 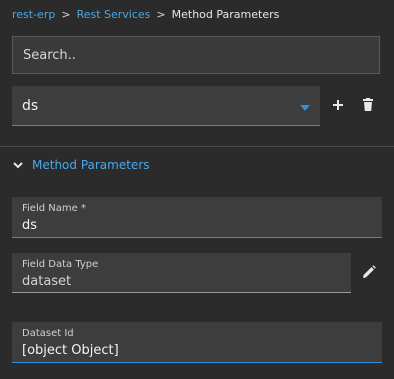 I want to click on breadcrumb-current: Method Parameters, so click(x=225, y=14).